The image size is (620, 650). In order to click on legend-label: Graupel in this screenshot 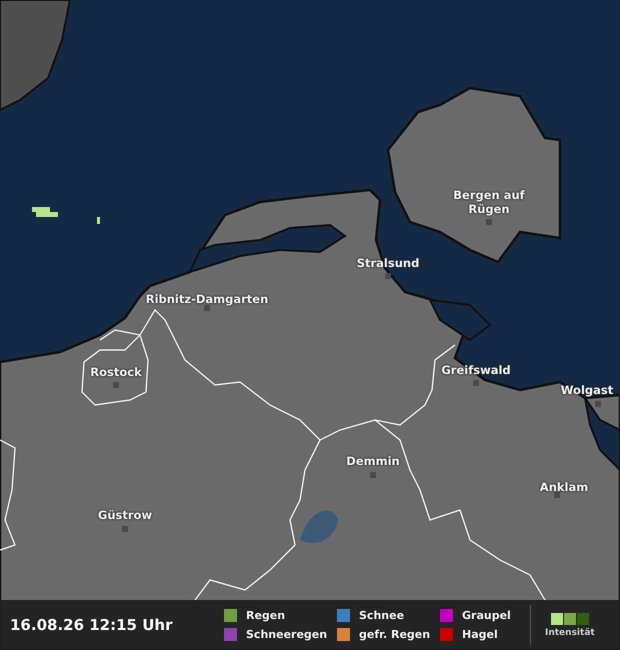, I will do `click(486, 615)`.